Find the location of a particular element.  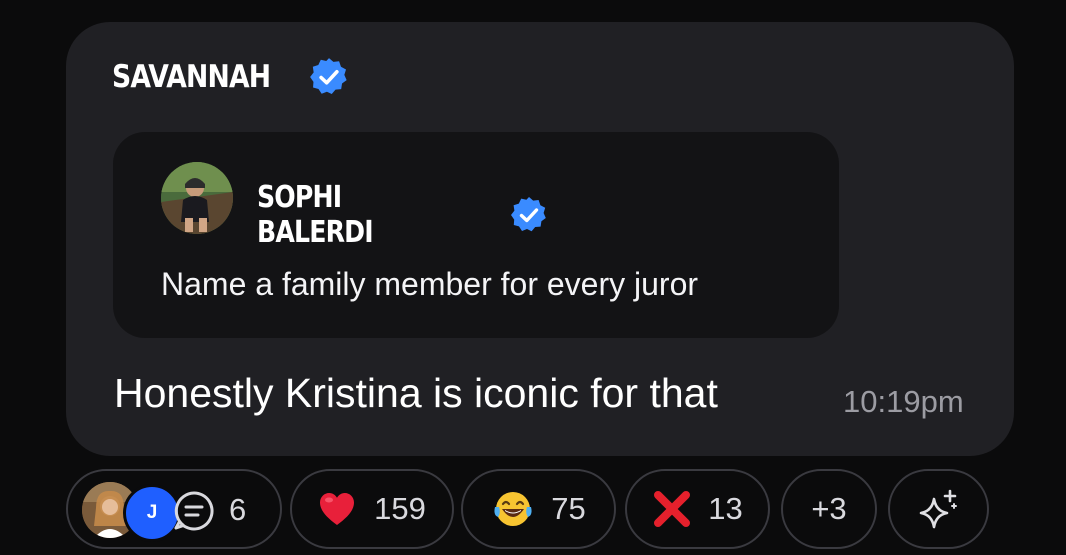

reaction-laugh-pill: 75 is located at coordinates (538, 509).